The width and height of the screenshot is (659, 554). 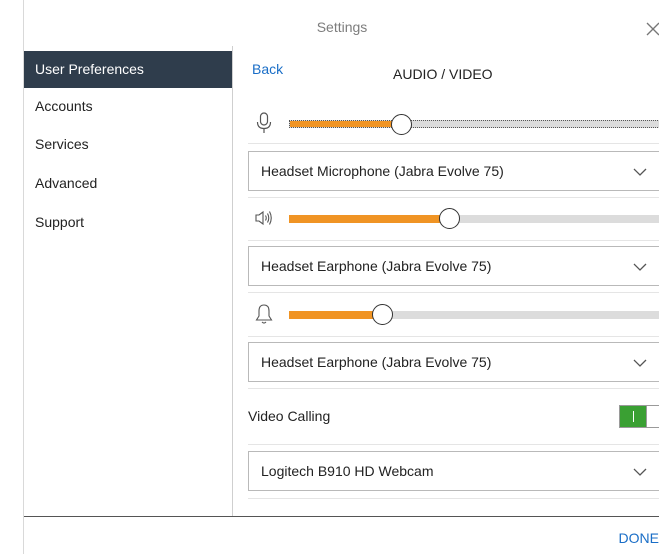 I want to click on ringer-level-row, so click(x=453, y=314).